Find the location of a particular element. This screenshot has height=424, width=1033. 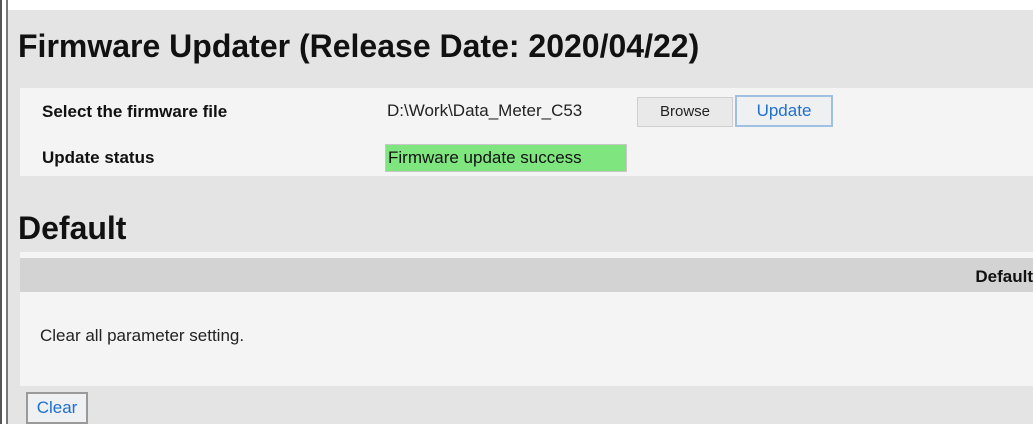

left-border is located at coordinates (1, 212).